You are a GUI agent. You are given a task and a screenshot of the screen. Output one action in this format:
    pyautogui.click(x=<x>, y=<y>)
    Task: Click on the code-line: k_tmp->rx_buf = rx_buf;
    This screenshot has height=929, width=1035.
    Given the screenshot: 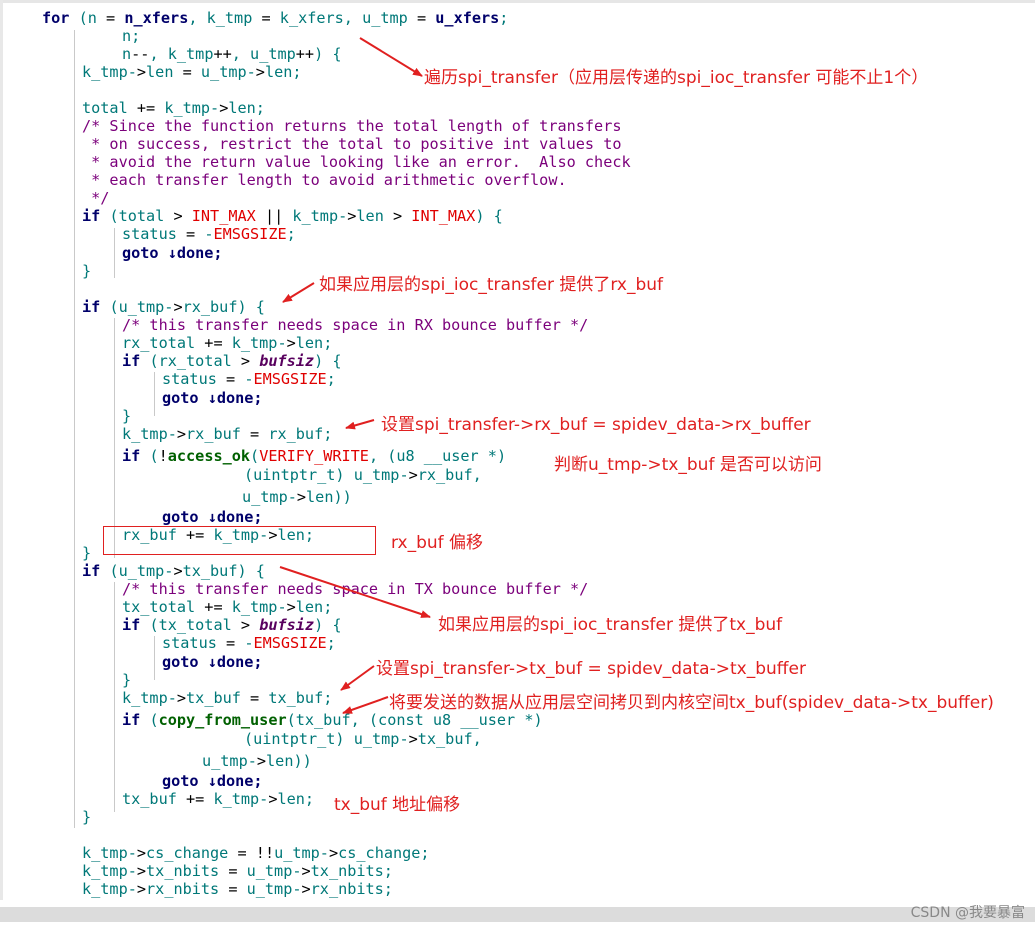 What is the action you would take?
    pyautogui.click(x=227, y=434)
    